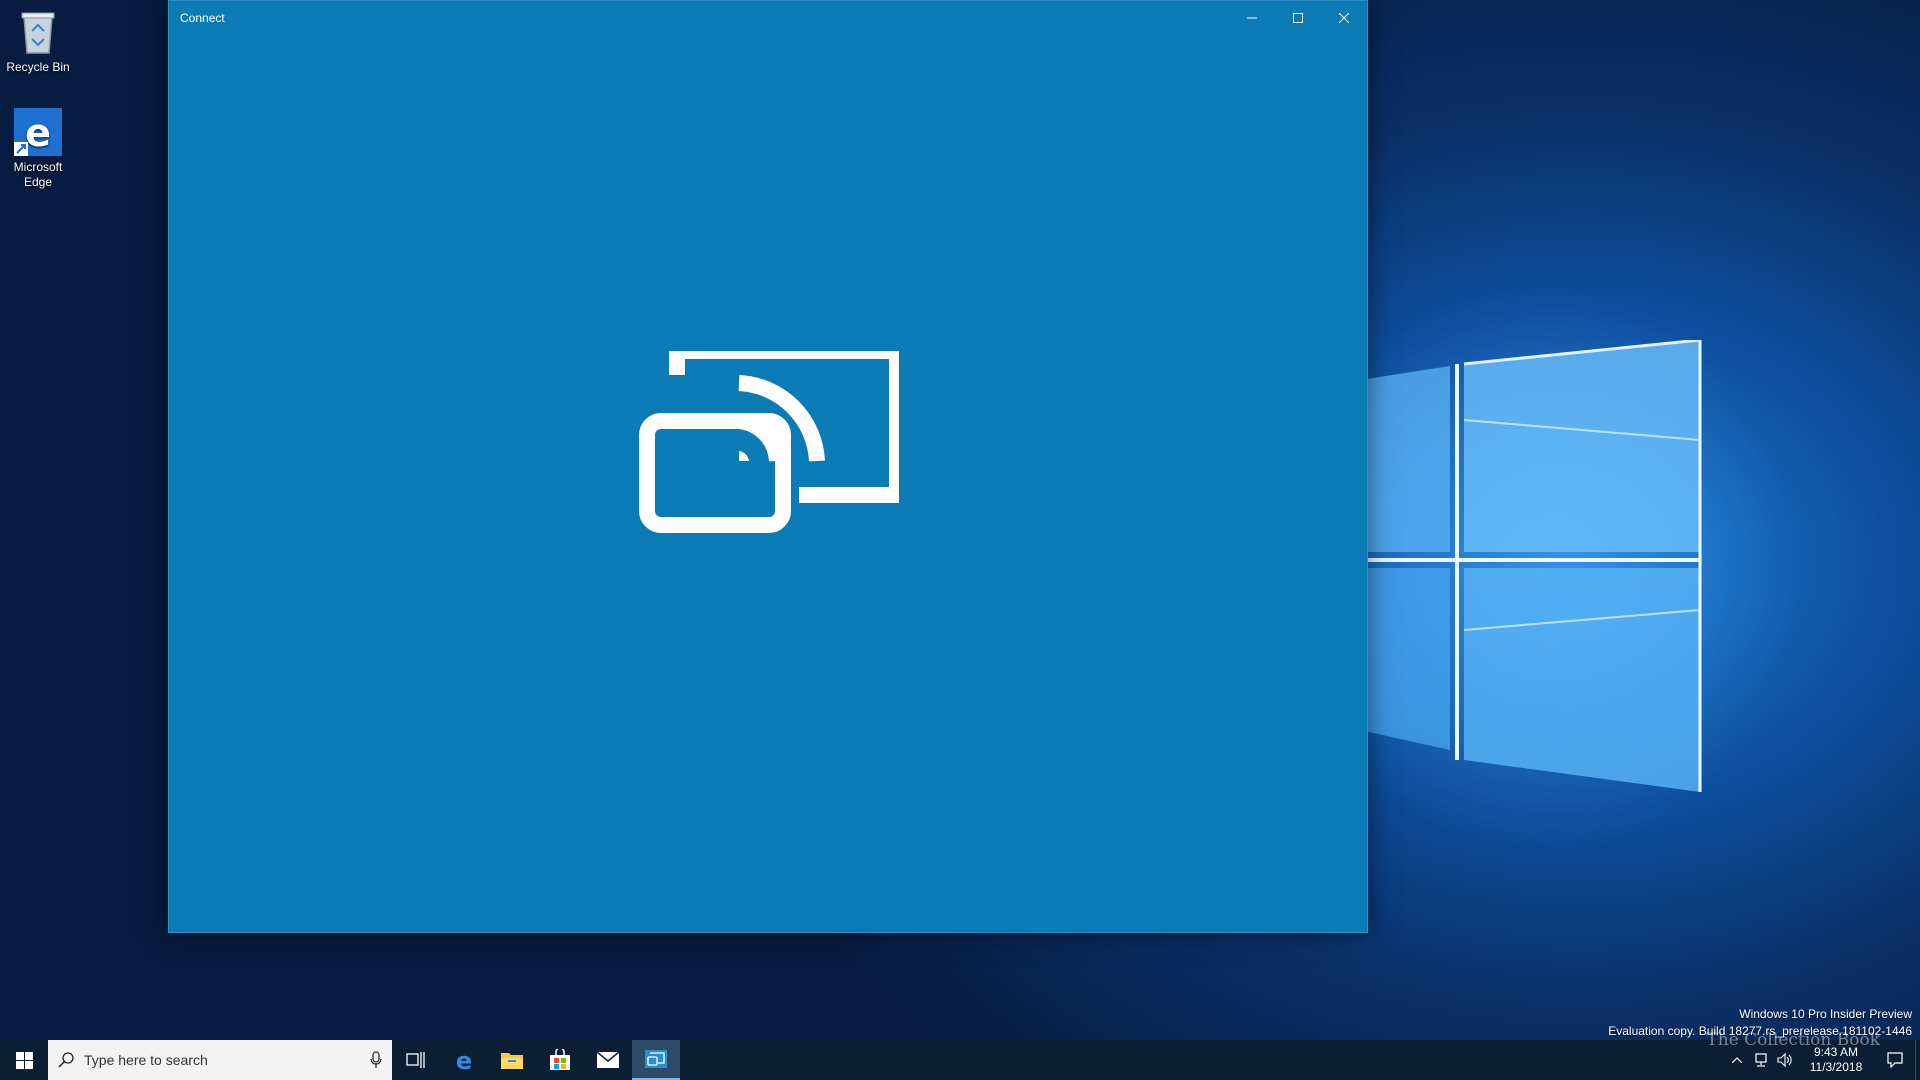 This screenshot has height=1080, width=1920. Describe the element at coordinates (1793, 1040) in the screenshot. I see `brand-watermark: The Collection Book` at that location.